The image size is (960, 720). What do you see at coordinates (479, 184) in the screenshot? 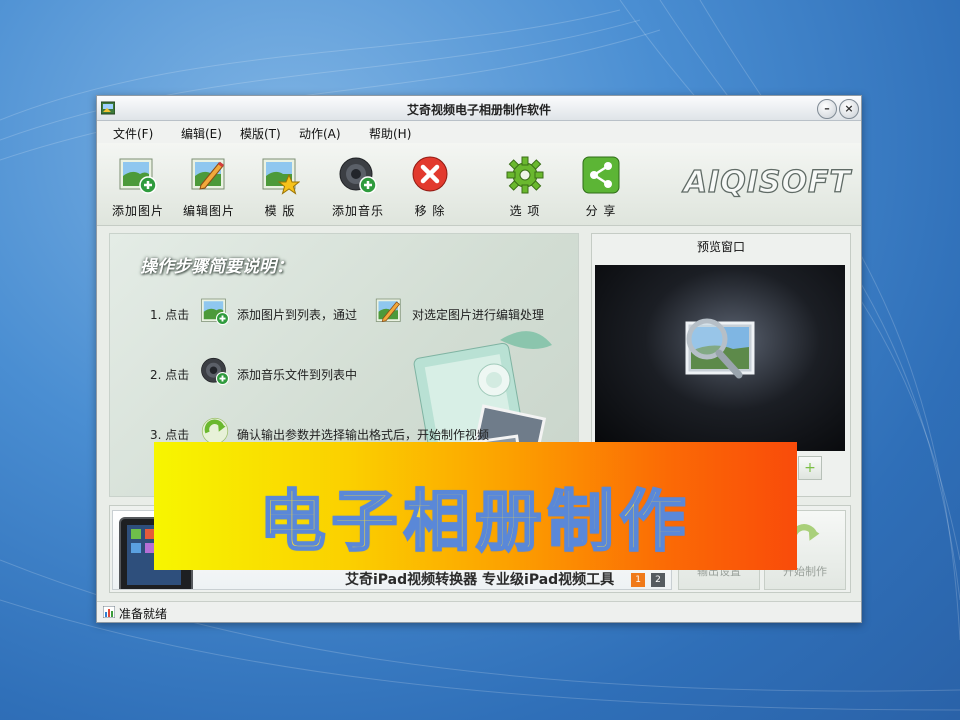
I see `toolbar: 添加图片 编辑图片 模 版 添加音乐 移 除 选 项 分 享 AIQISOFT` at bounding box center [479, 184].